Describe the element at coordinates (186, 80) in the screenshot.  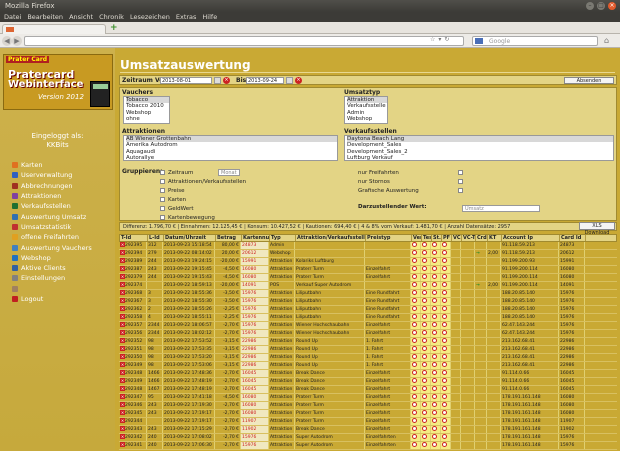
I see `date-from-input: 2013-08-01` at that location.